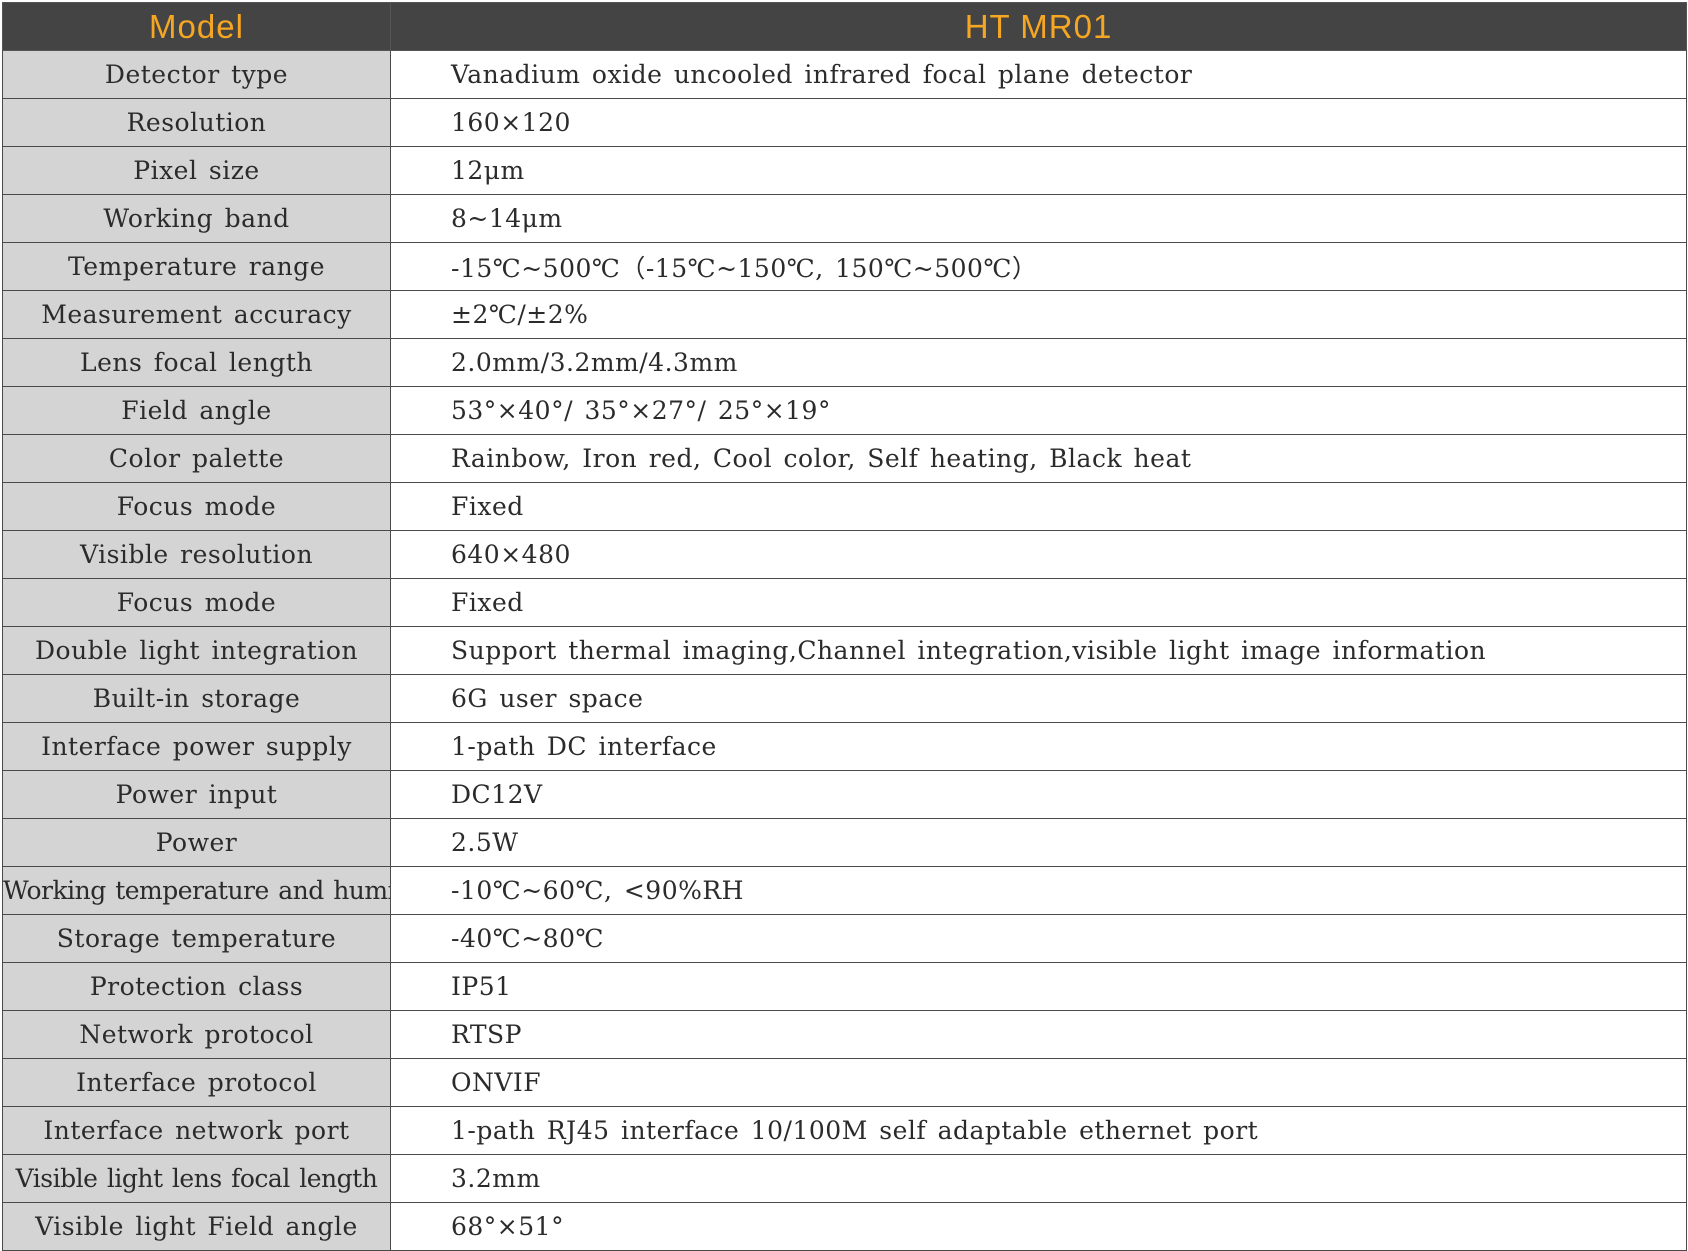 This screenshot has width=1688, height=1251. Describe the element at coordinates (196, 1082) in the screenshot. I see `row-label: Interface protocol` at that location.